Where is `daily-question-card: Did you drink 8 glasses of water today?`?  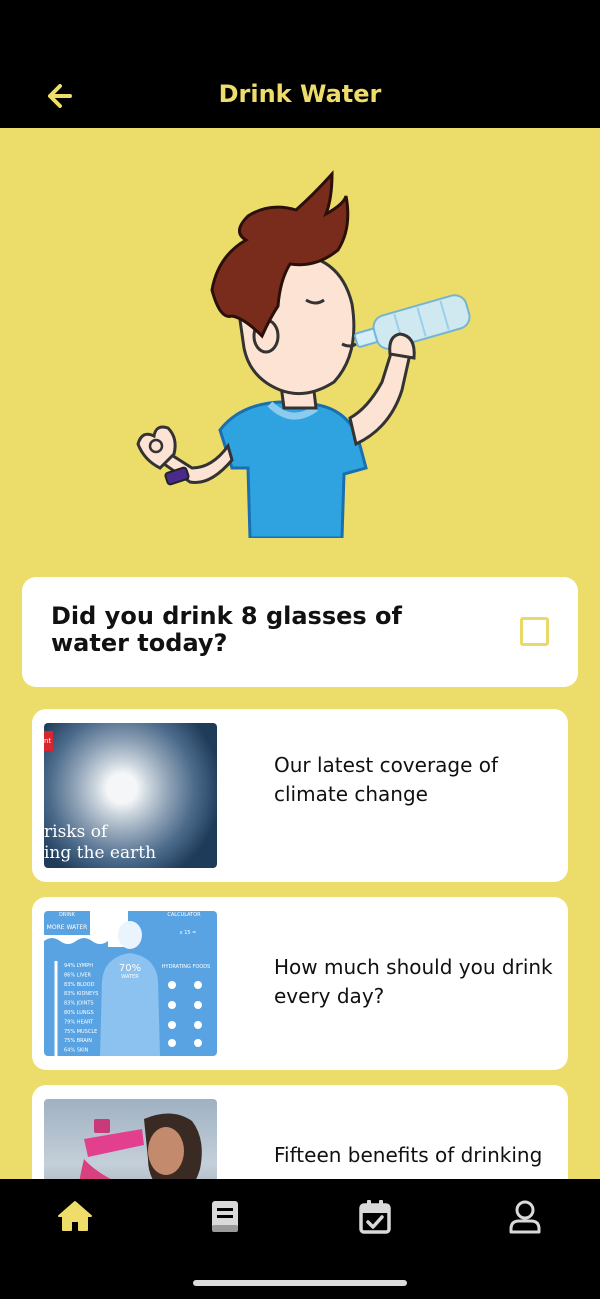 daily-question-card: Did you drink 8 glasses of water today? is located at coordinates (300, 632).